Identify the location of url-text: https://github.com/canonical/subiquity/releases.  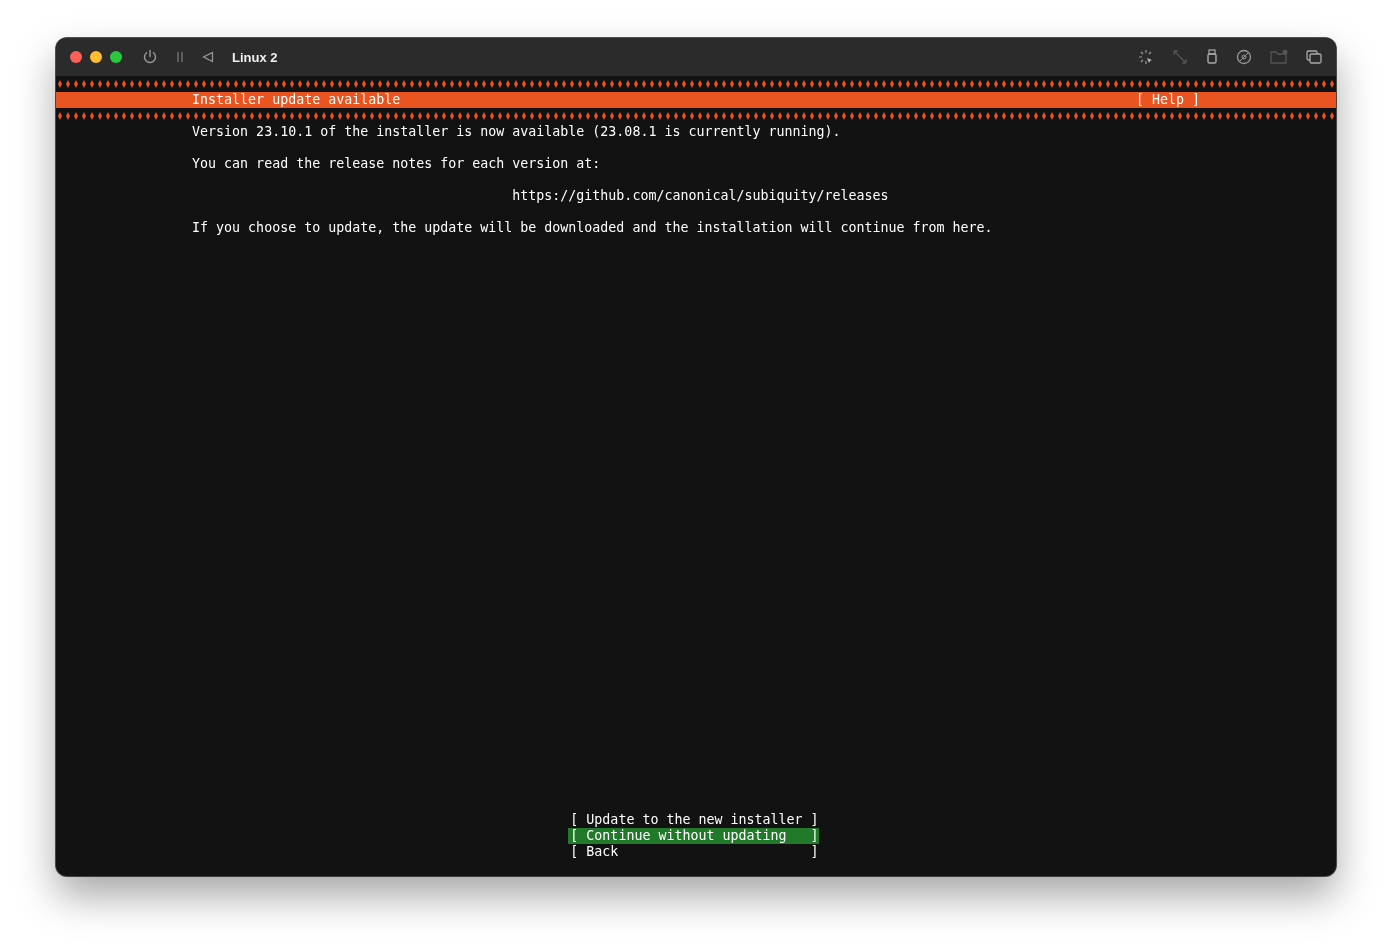
(700, 196).